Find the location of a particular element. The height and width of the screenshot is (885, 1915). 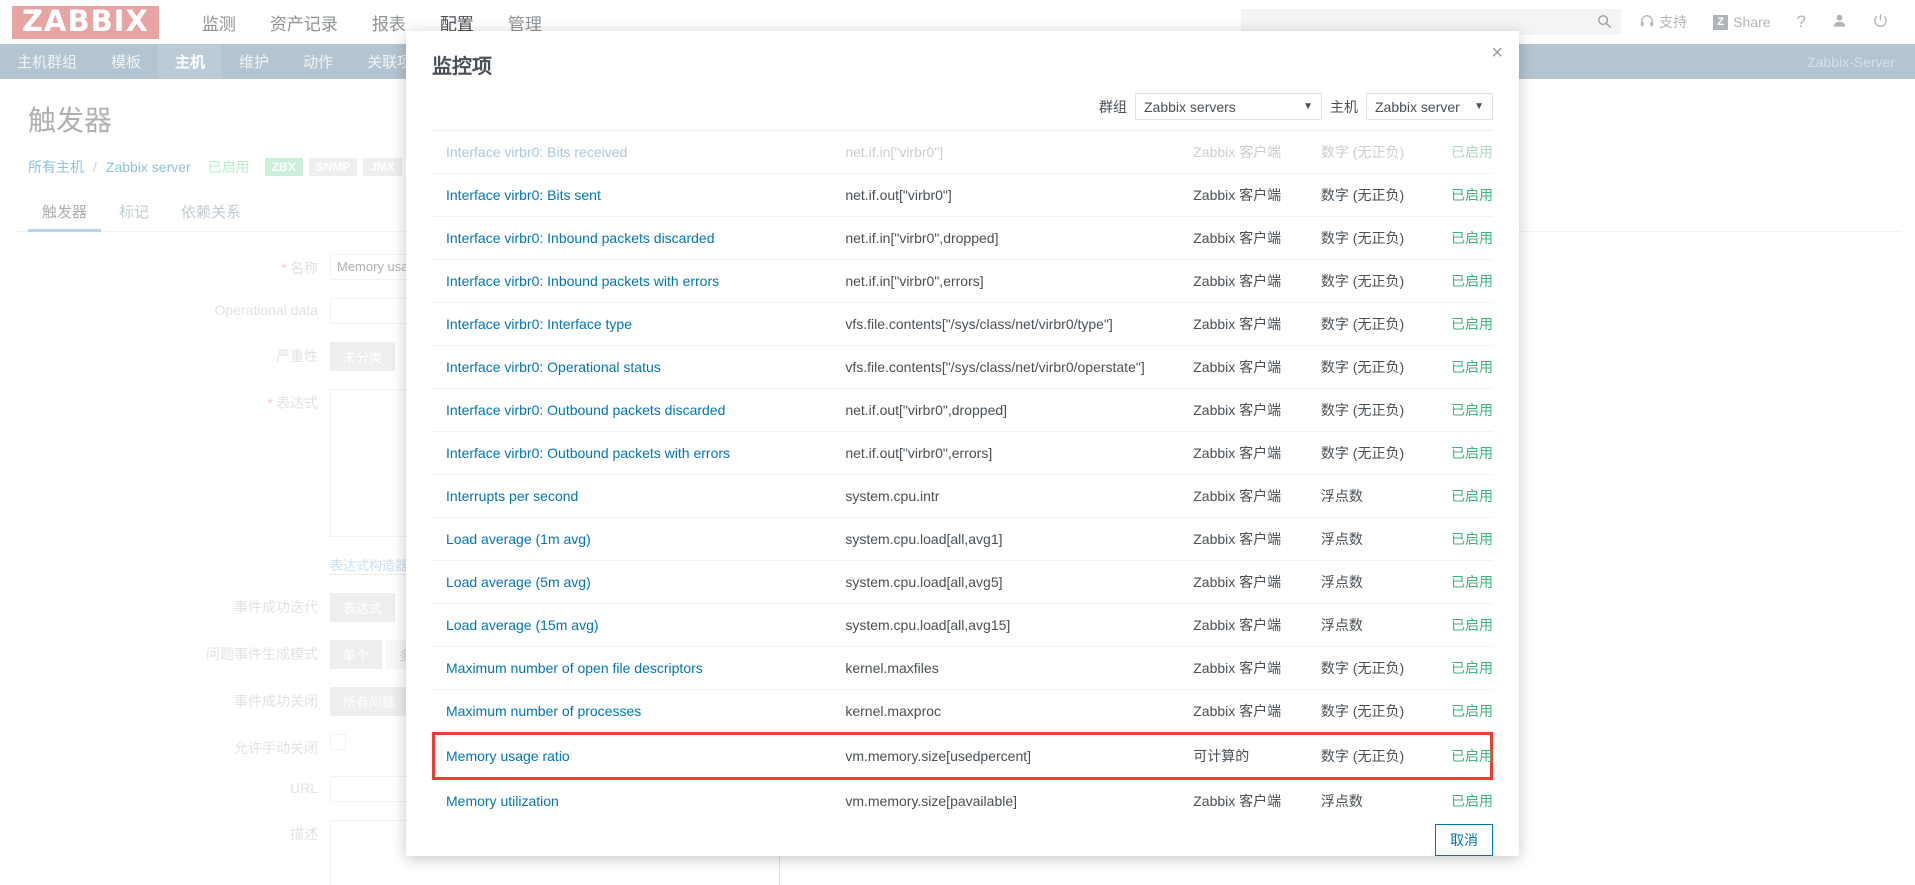

item-name-link: Memory utilization is located at coordinates (502, 801).